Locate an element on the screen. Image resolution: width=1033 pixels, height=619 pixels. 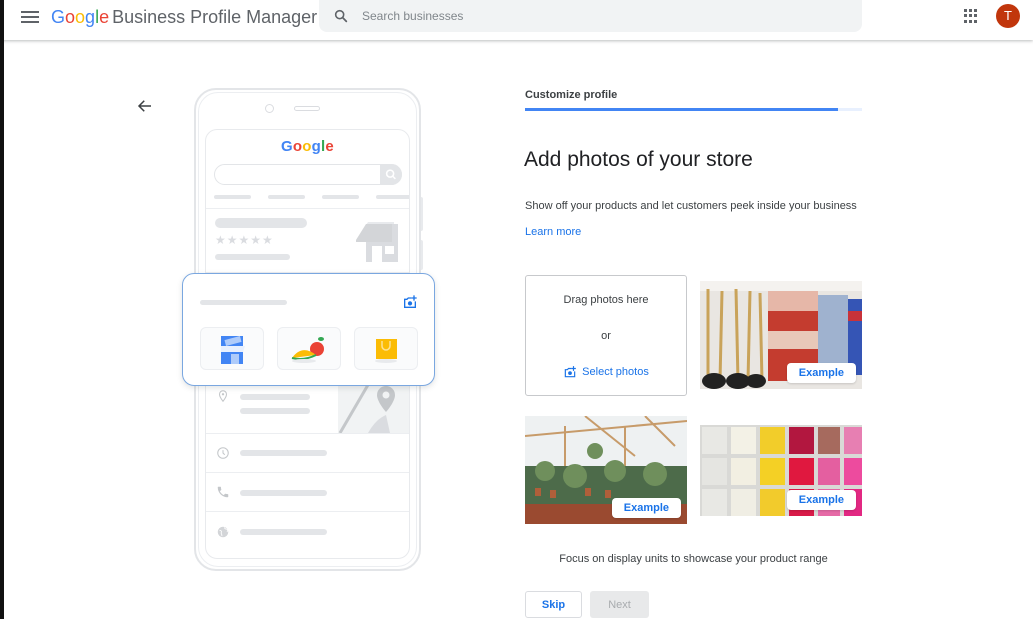
drag-photos-text: Drag photos here is located at coordinates (606, 300).